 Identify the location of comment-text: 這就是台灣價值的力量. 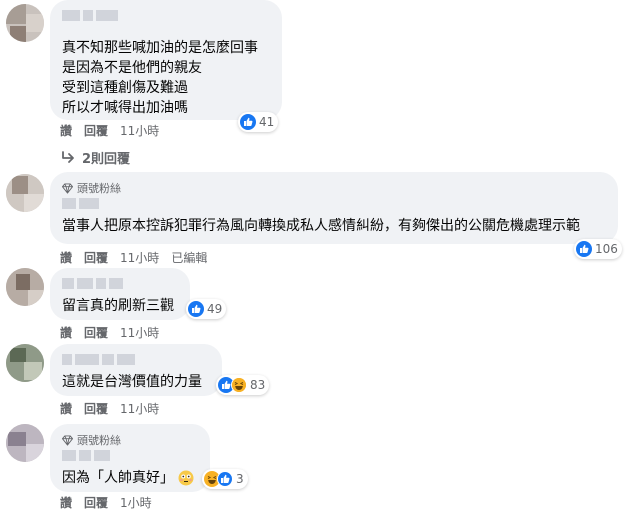
(132, 382).